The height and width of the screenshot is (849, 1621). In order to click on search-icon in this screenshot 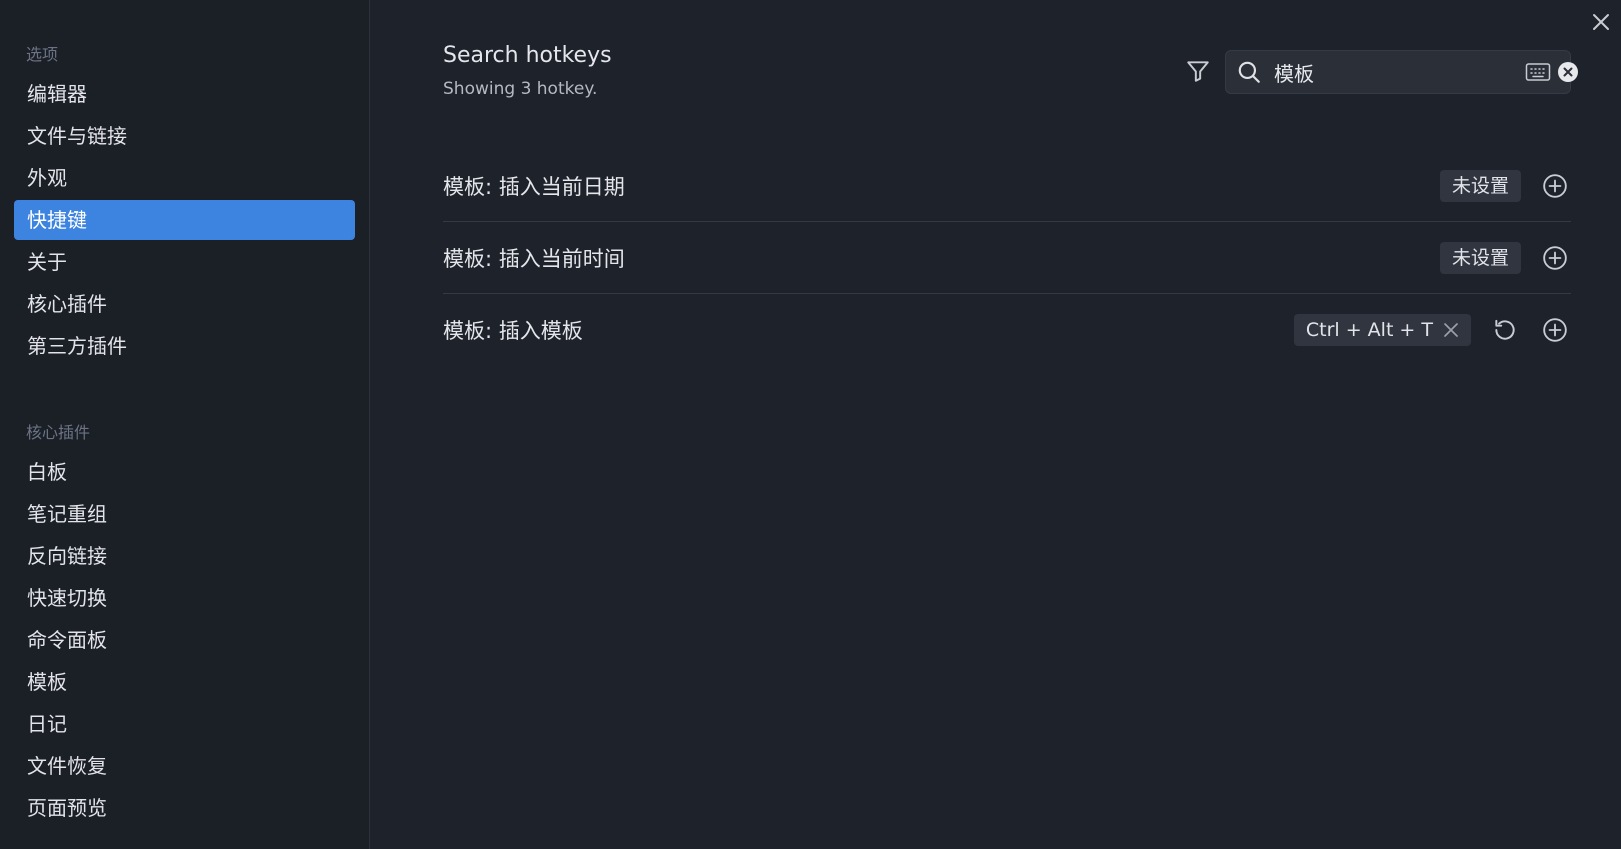, I will do `click(1249, 72)`.